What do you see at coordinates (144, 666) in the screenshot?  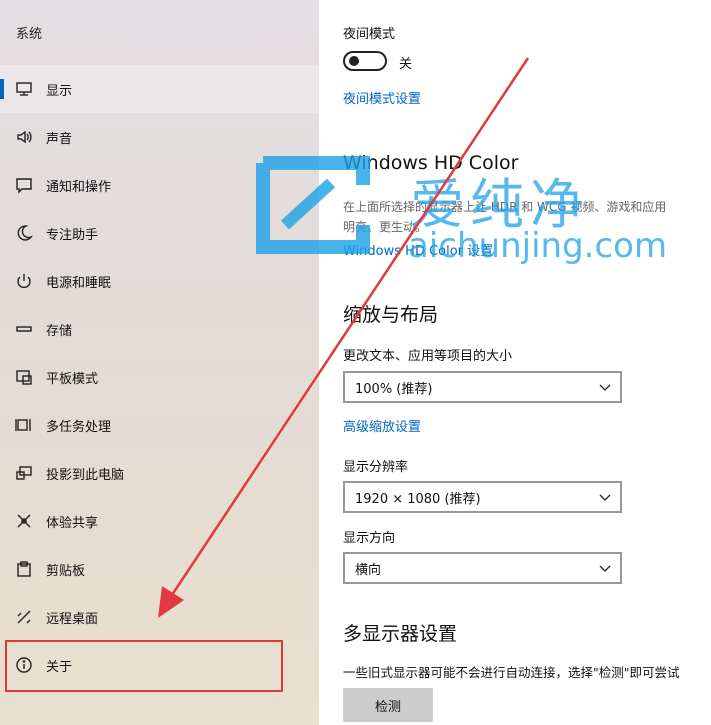 I see `annotation-highlight-box` at bounding box center [144, 666].